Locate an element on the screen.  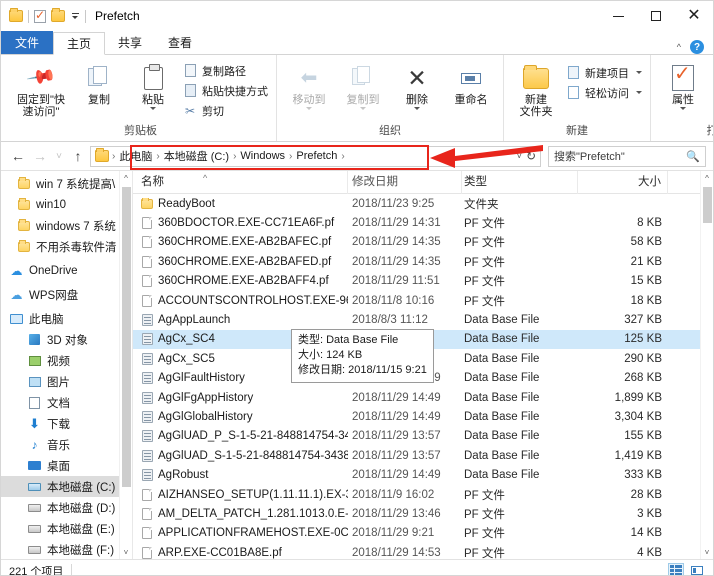
nav-scrollbar: ^ ˅ is located at coordinates (125, 365).